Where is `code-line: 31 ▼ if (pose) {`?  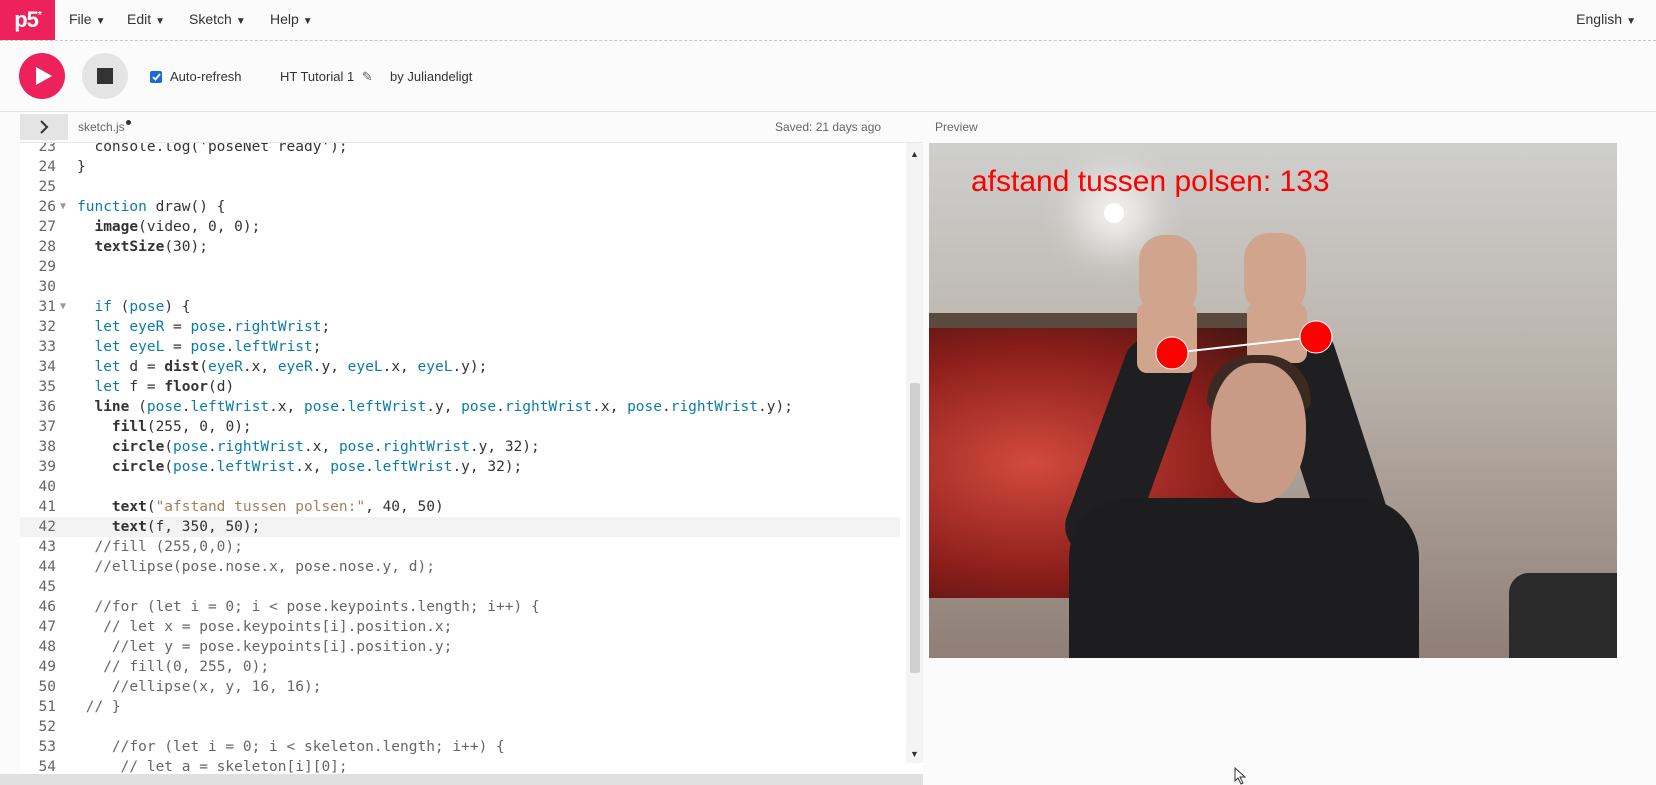
code-line: 31 ▼ if (pose) { is located at coordinates (460, 307).